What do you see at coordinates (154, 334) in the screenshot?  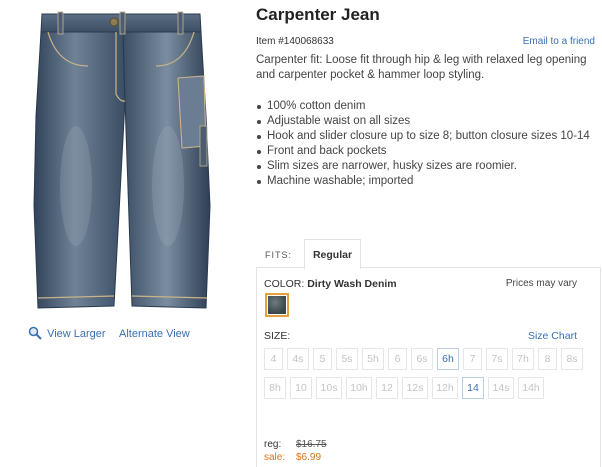 I see `alternate-view-link: Alternate View` at bounding box center [154, 334].